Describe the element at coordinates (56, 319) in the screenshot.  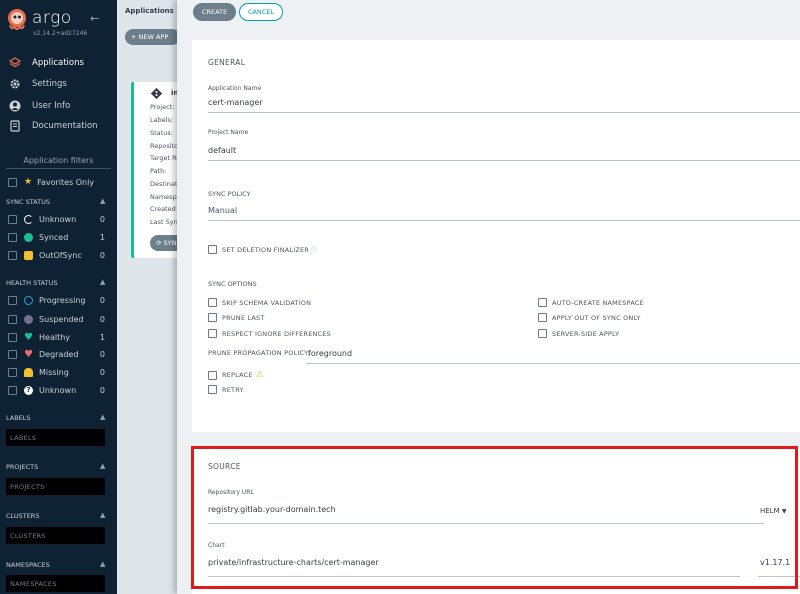
I see `filter-health-suspended: Suspended 0` at that location.